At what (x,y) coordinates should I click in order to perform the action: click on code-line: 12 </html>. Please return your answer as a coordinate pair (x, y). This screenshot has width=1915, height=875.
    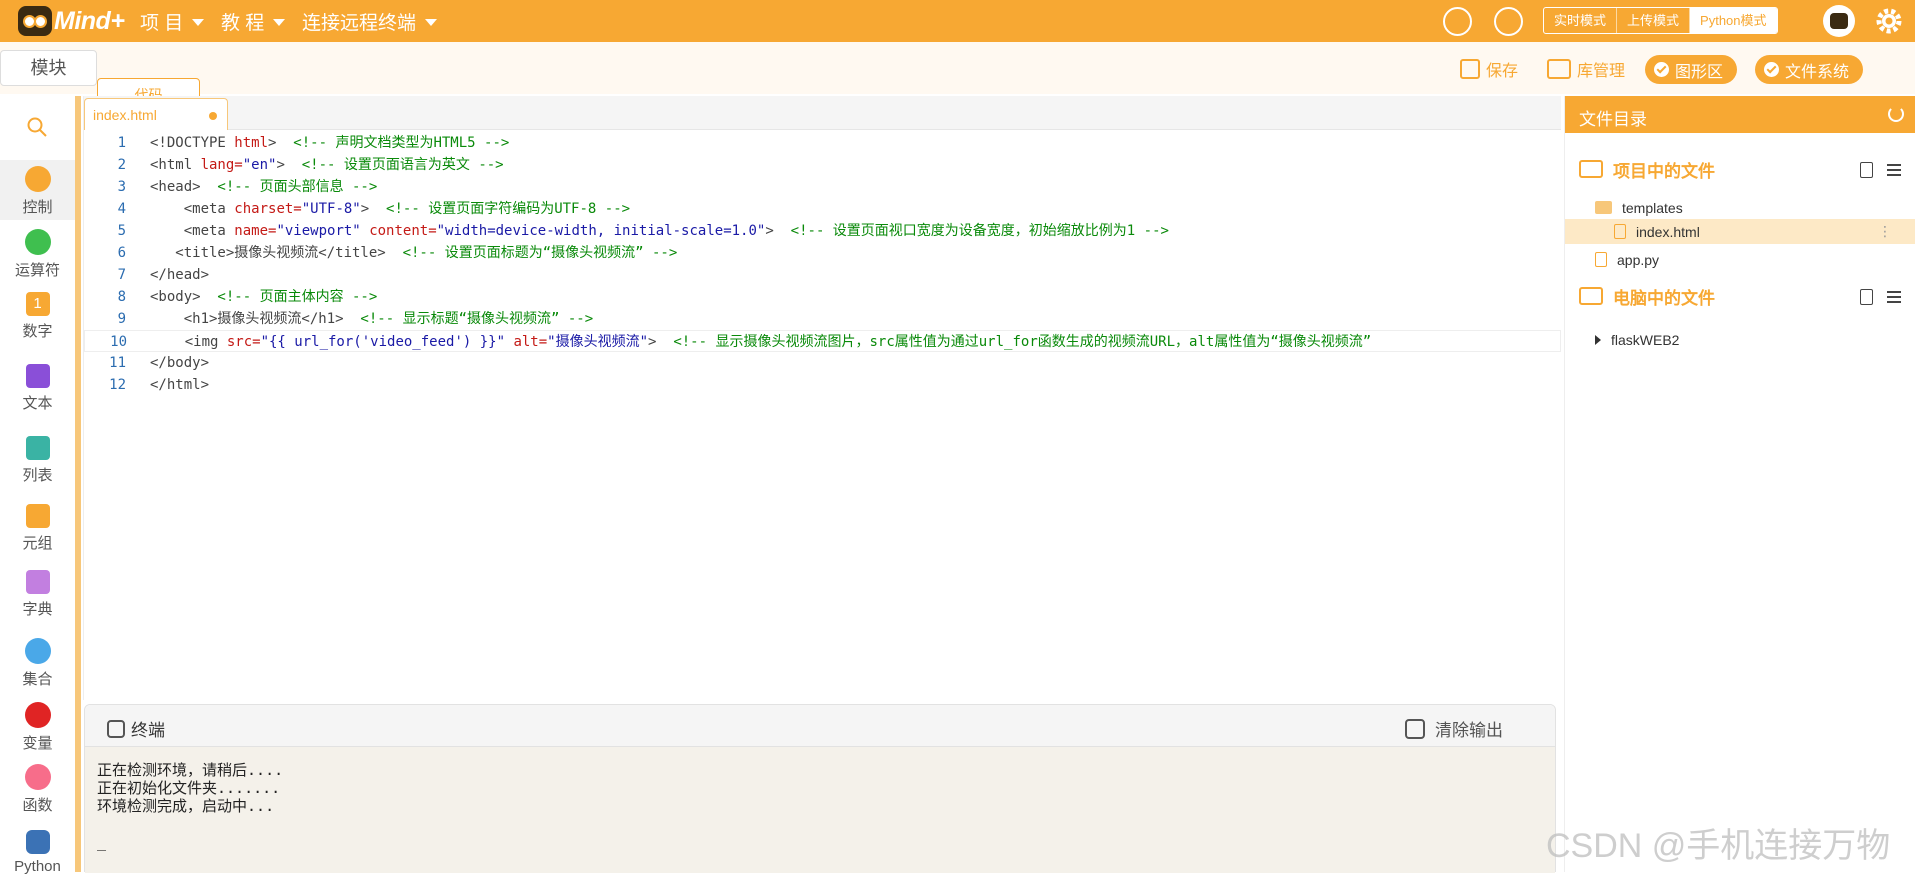
    Looking at the image, I should click on (822, 385).